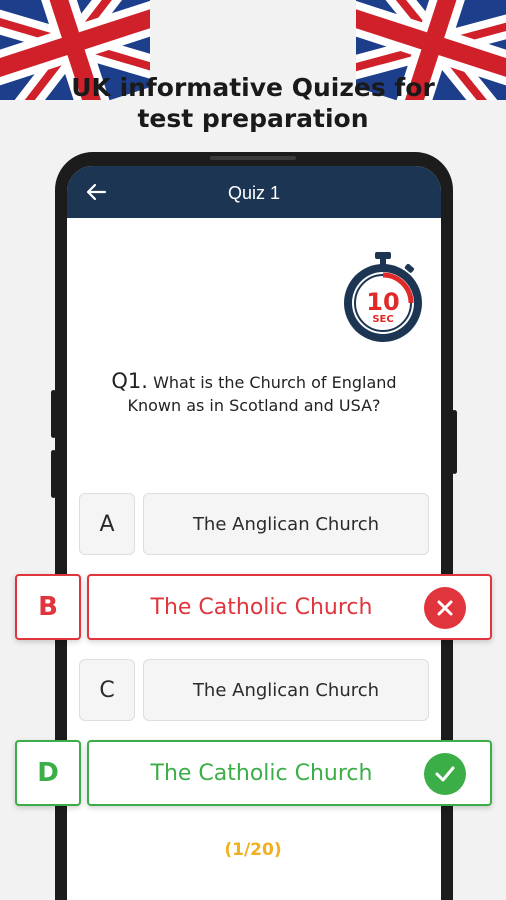 This screenshot has width=506, height=900. I want to click on option-c-letter: C, so click(107, 690).